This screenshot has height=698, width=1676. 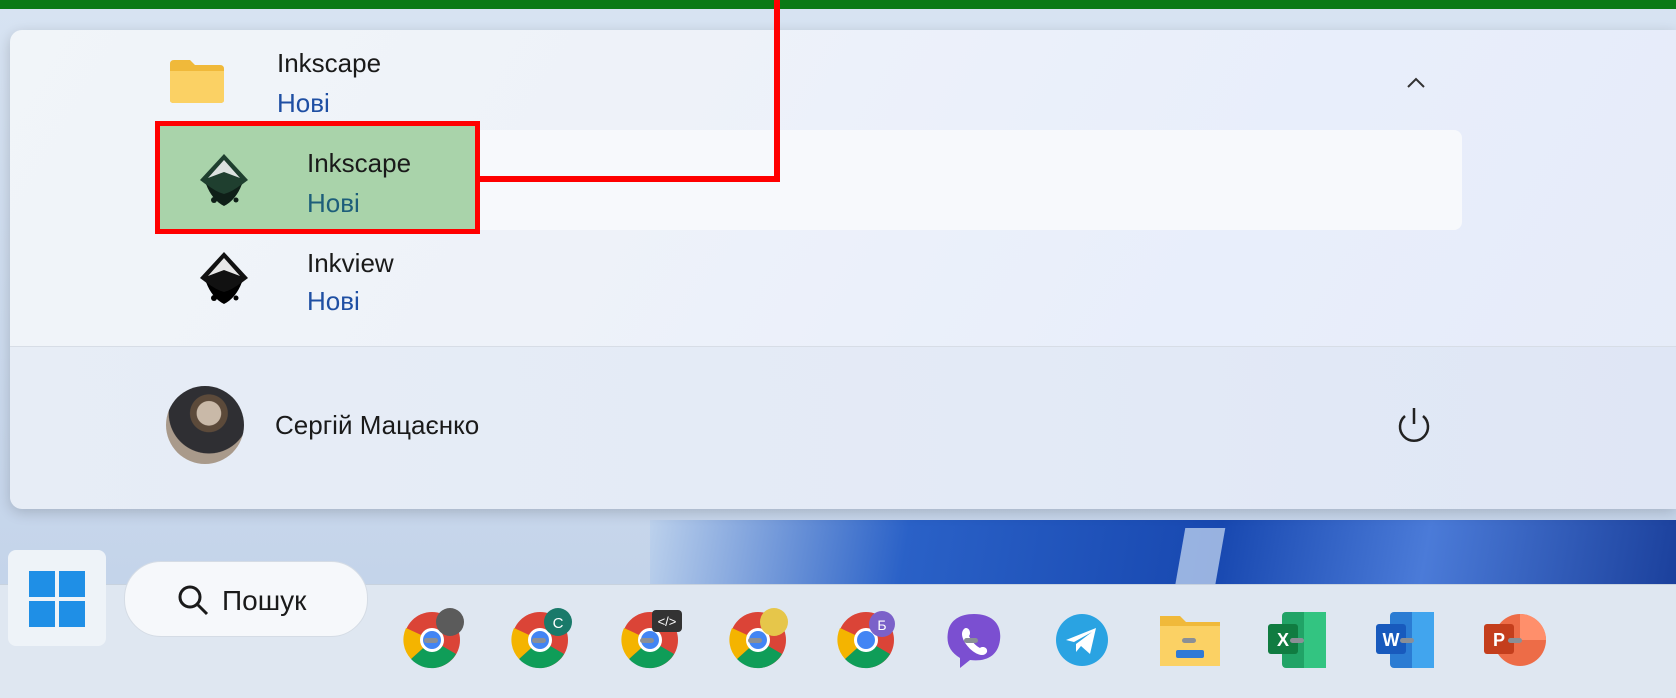 What do you see at coordinates (1391, 640) in the screenshot?
I see `svg-text: W` at bounding box center [1391, 640].